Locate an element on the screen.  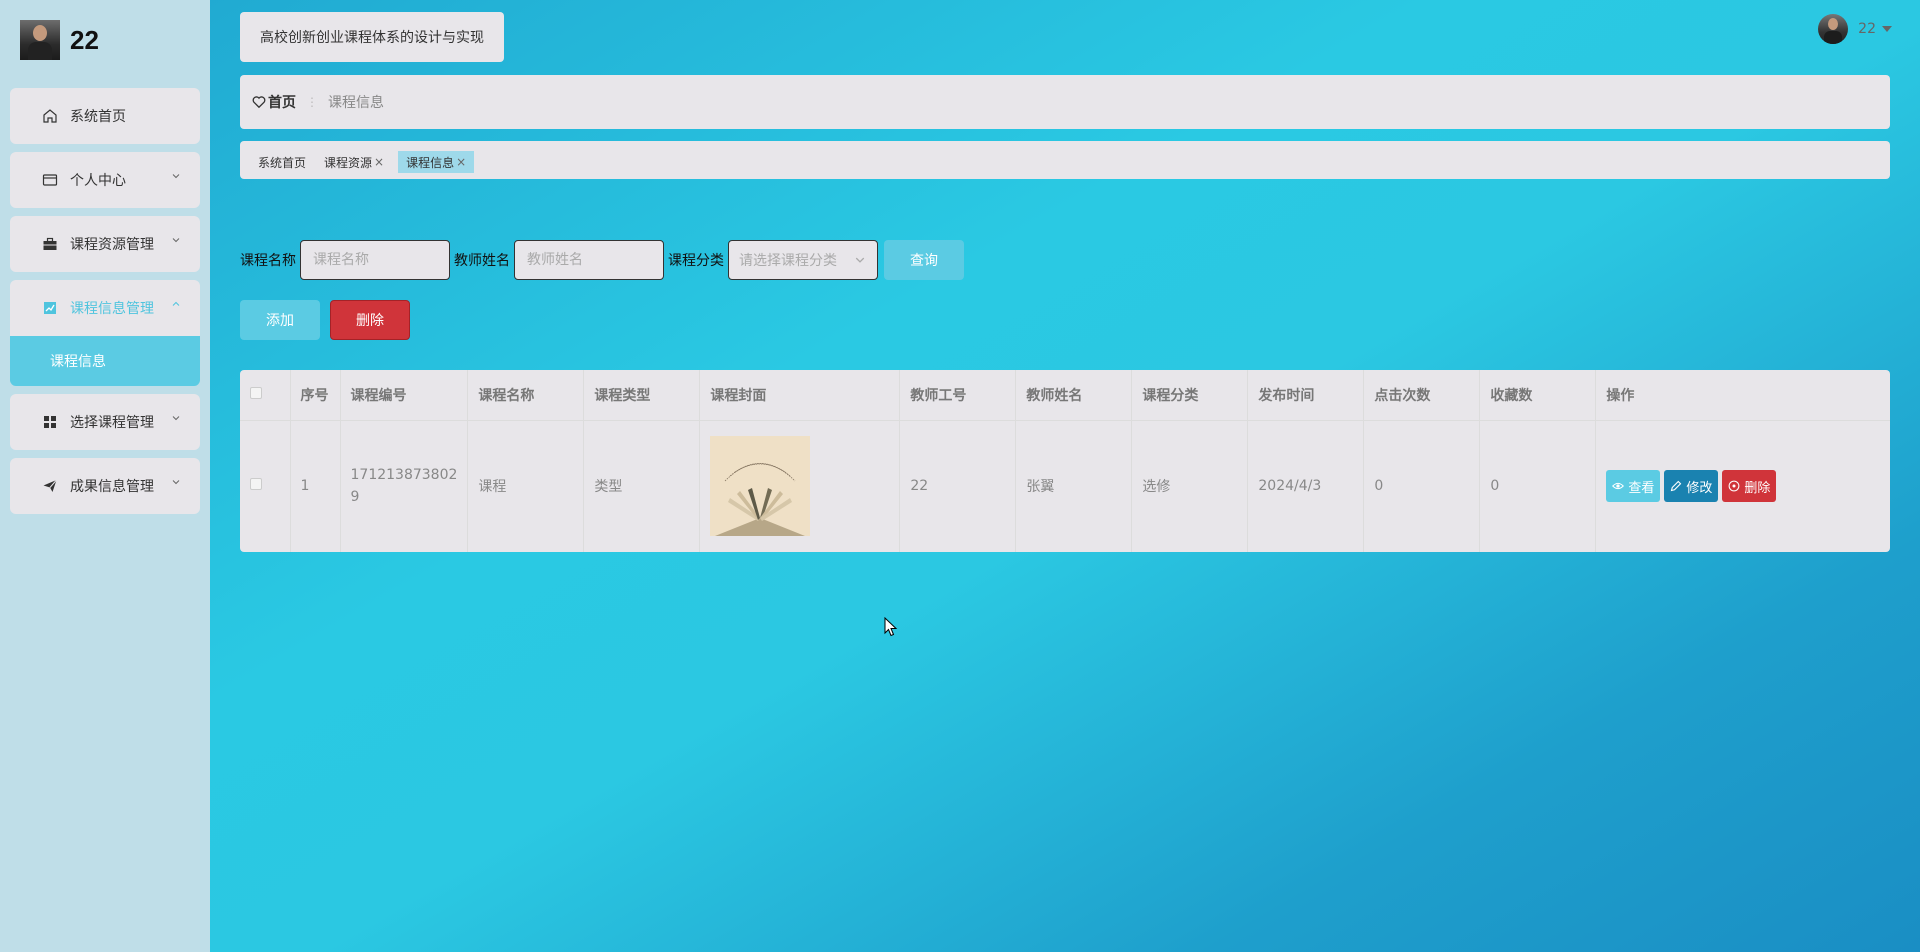
sidebar-subitem-course-info: 课程信息 is located at coordinates (105, 361).